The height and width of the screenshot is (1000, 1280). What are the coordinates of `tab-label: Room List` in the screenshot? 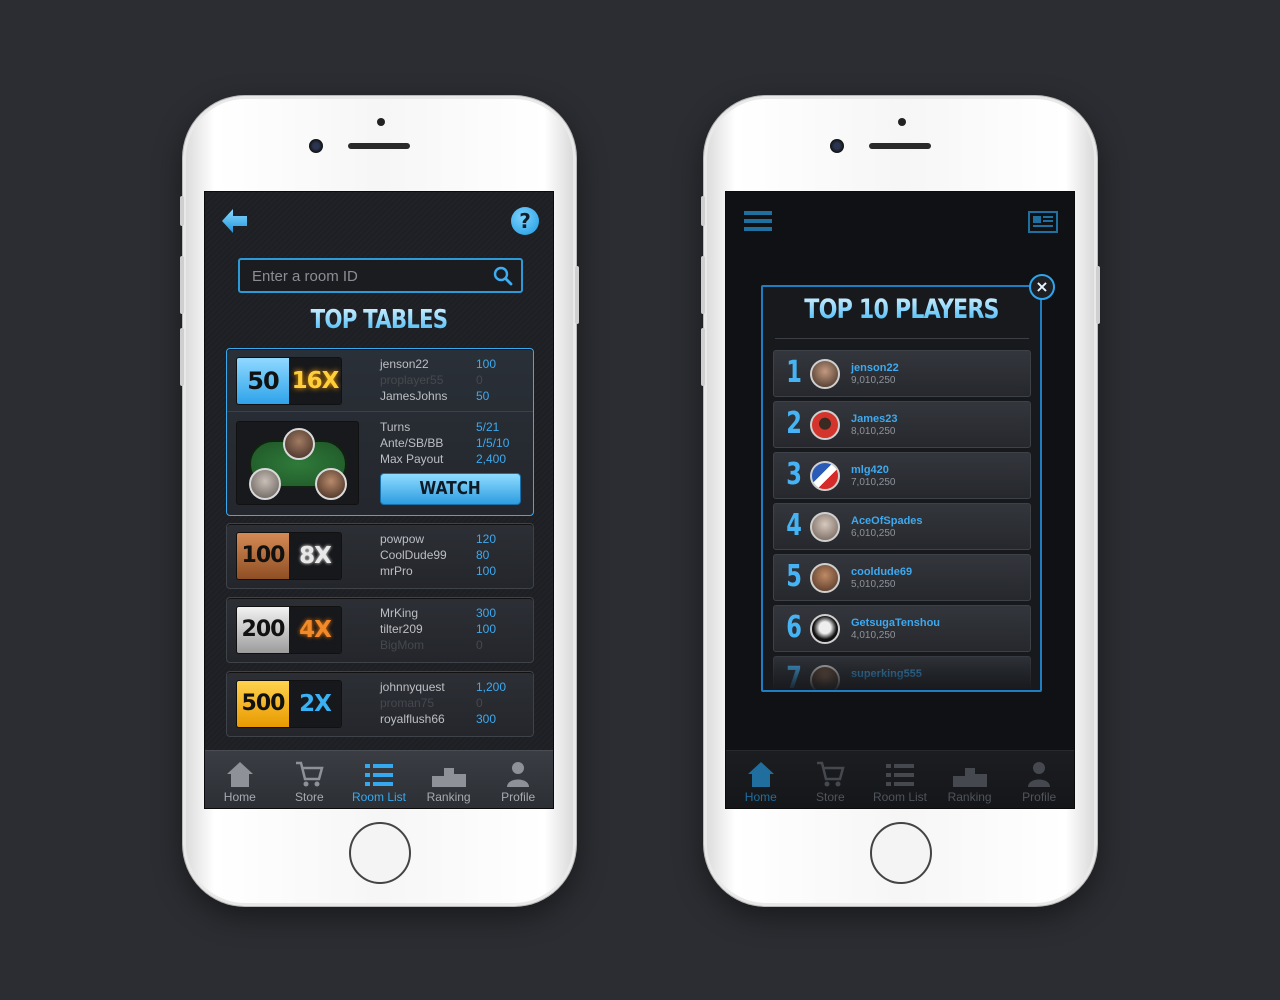 It's located at (378, 797).